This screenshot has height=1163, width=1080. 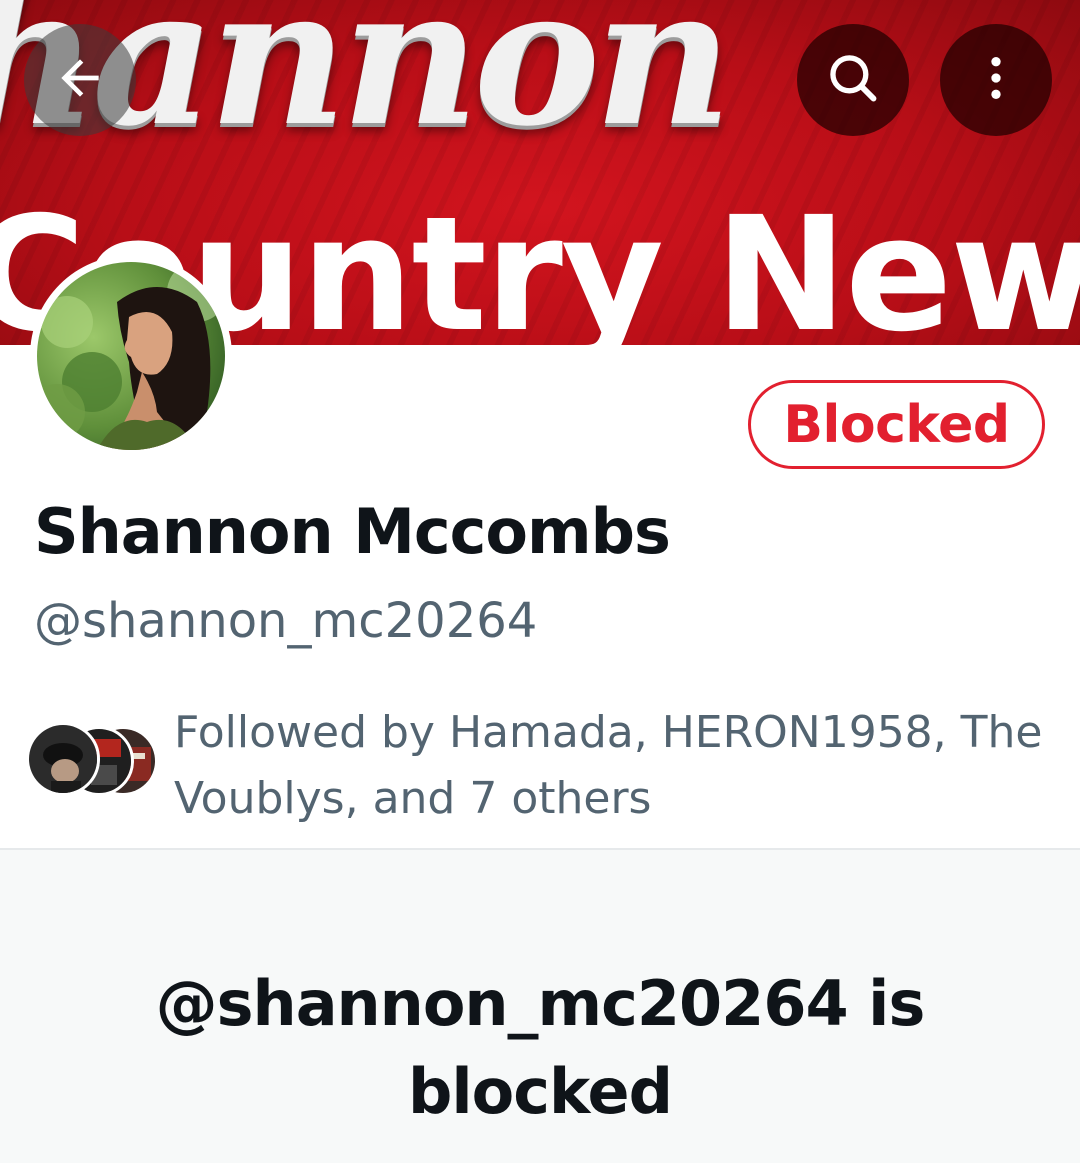 I want to click on user-handle: @shannon_mc20264, so click(x=286, y=621).